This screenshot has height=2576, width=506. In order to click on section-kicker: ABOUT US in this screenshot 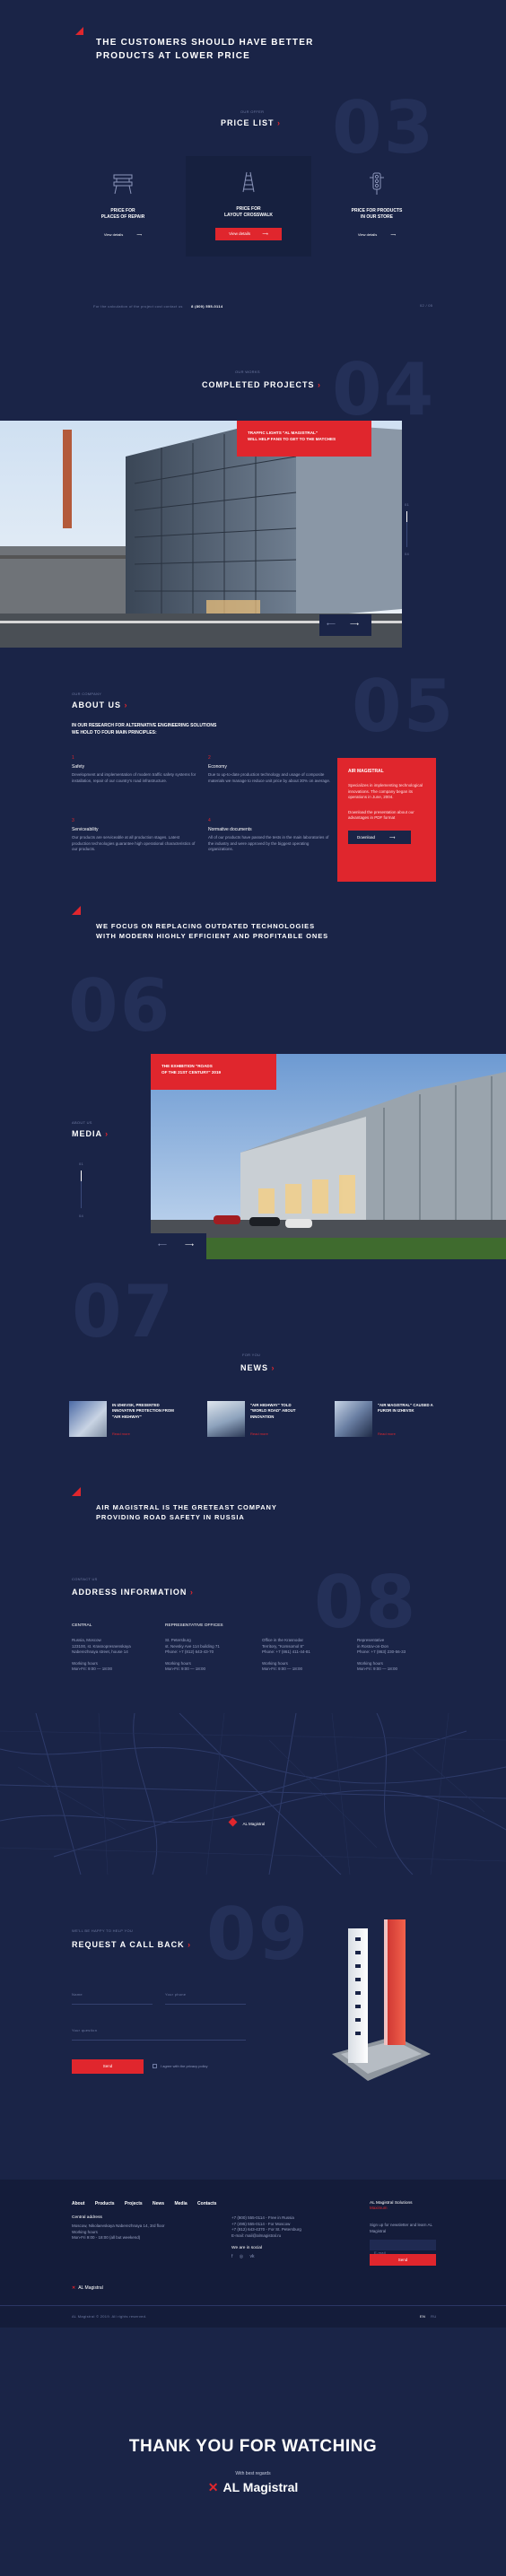, I will do `click(82, 1122)`.